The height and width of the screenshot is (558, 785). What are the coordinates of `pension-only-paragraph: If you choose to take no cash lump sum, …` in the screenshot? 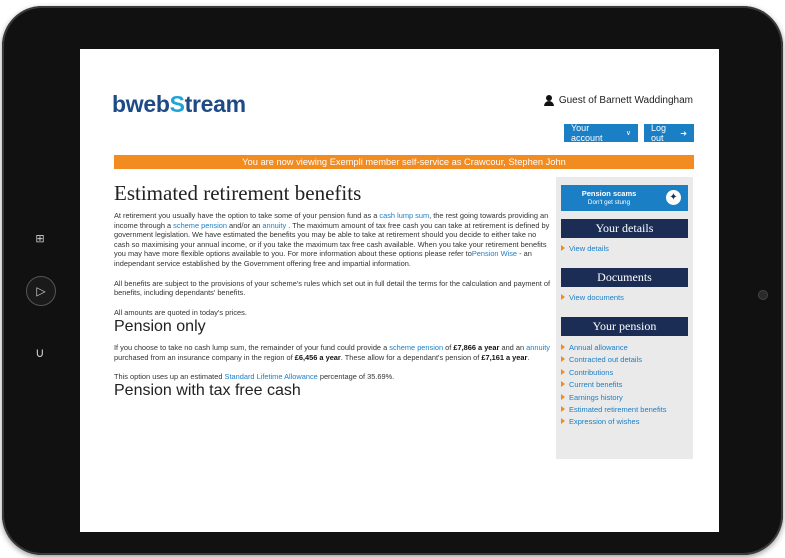 It's located at (332, 352).